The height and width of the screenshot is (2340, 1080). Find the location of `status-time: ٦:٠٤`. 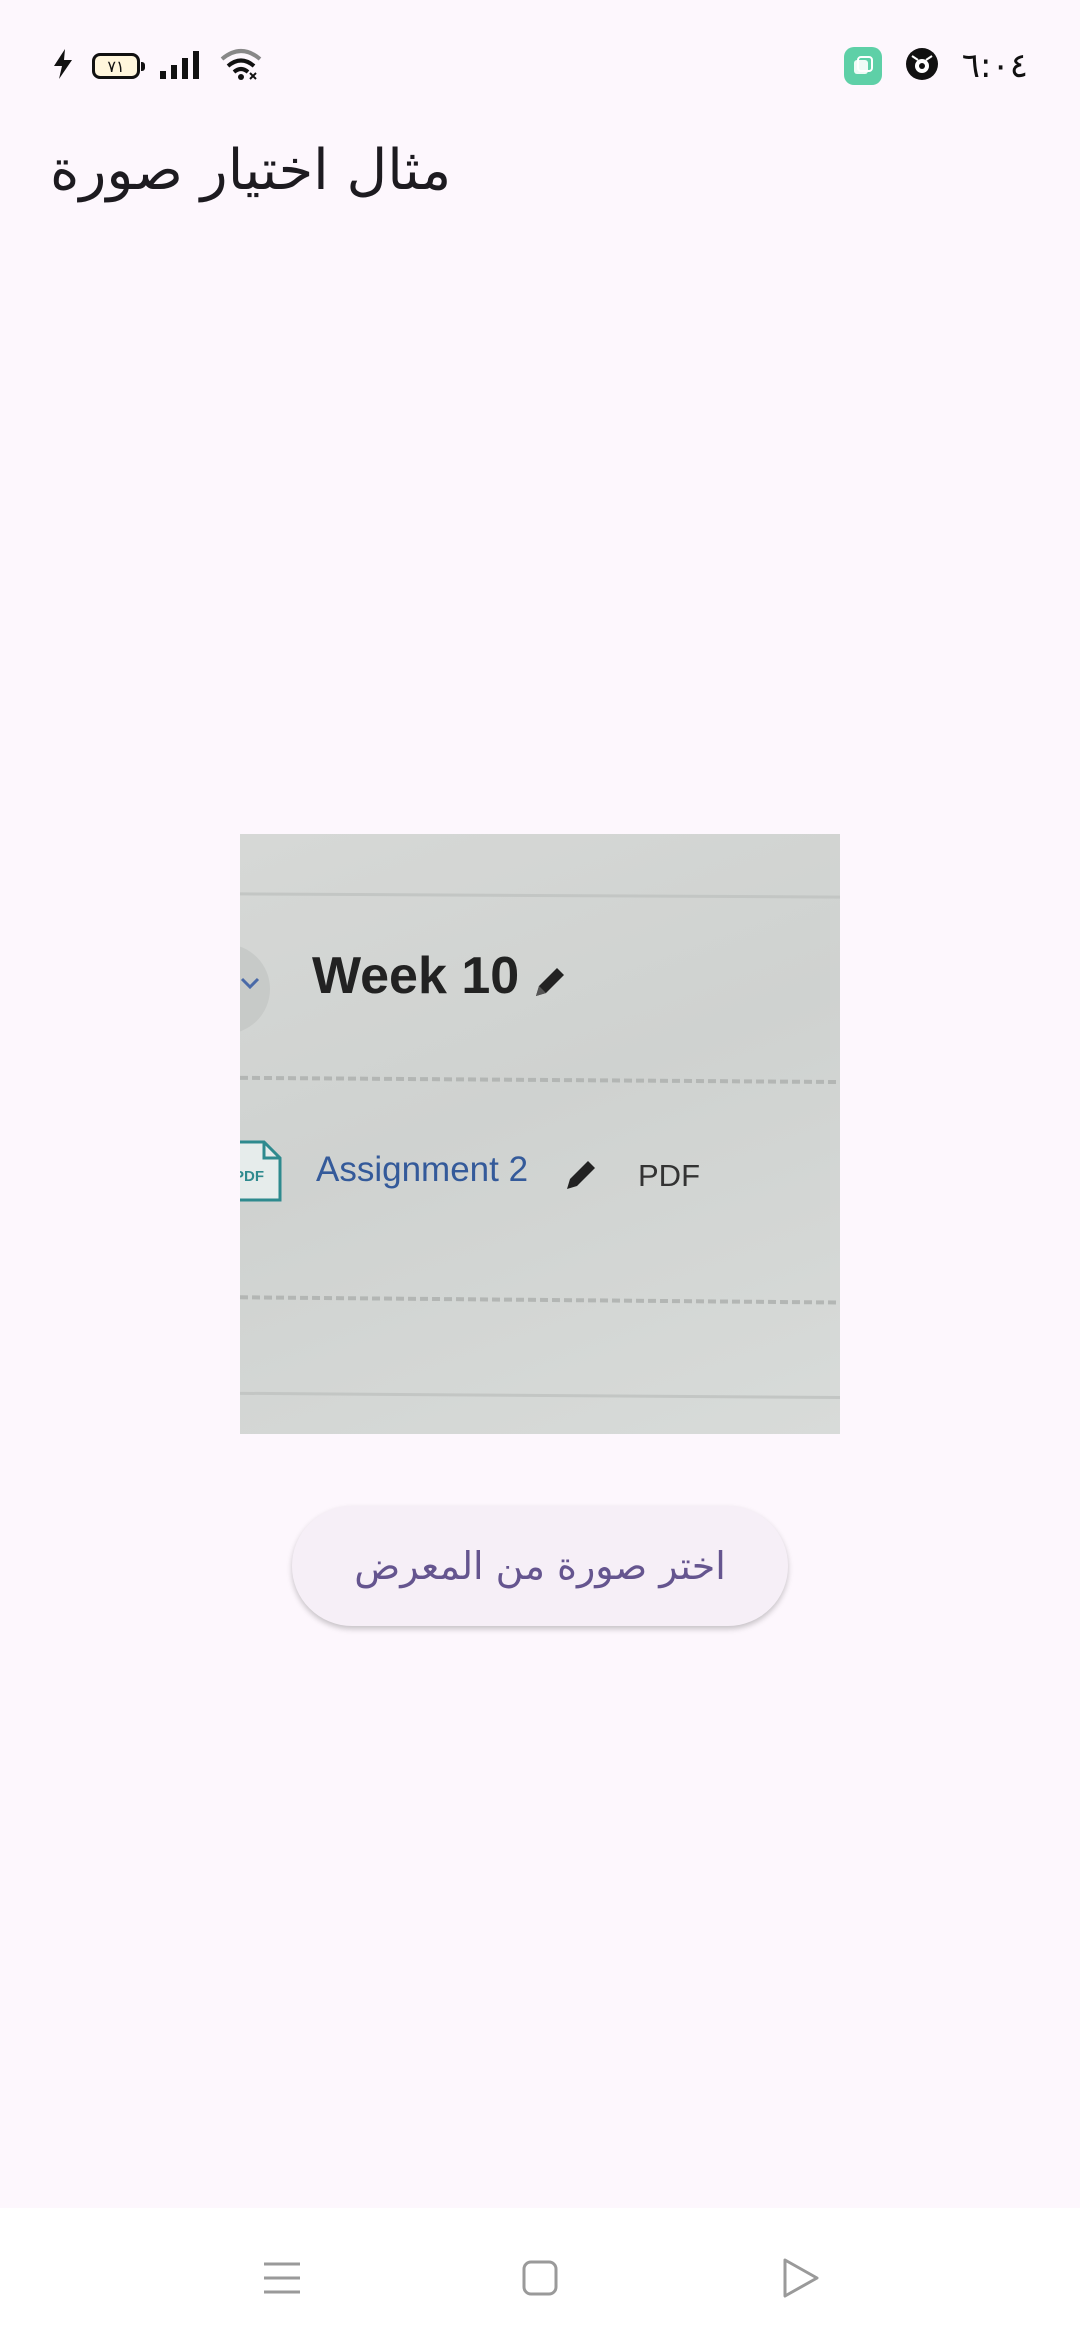

status-time: ٦:٠٤ is located at coordinates (994, 66).